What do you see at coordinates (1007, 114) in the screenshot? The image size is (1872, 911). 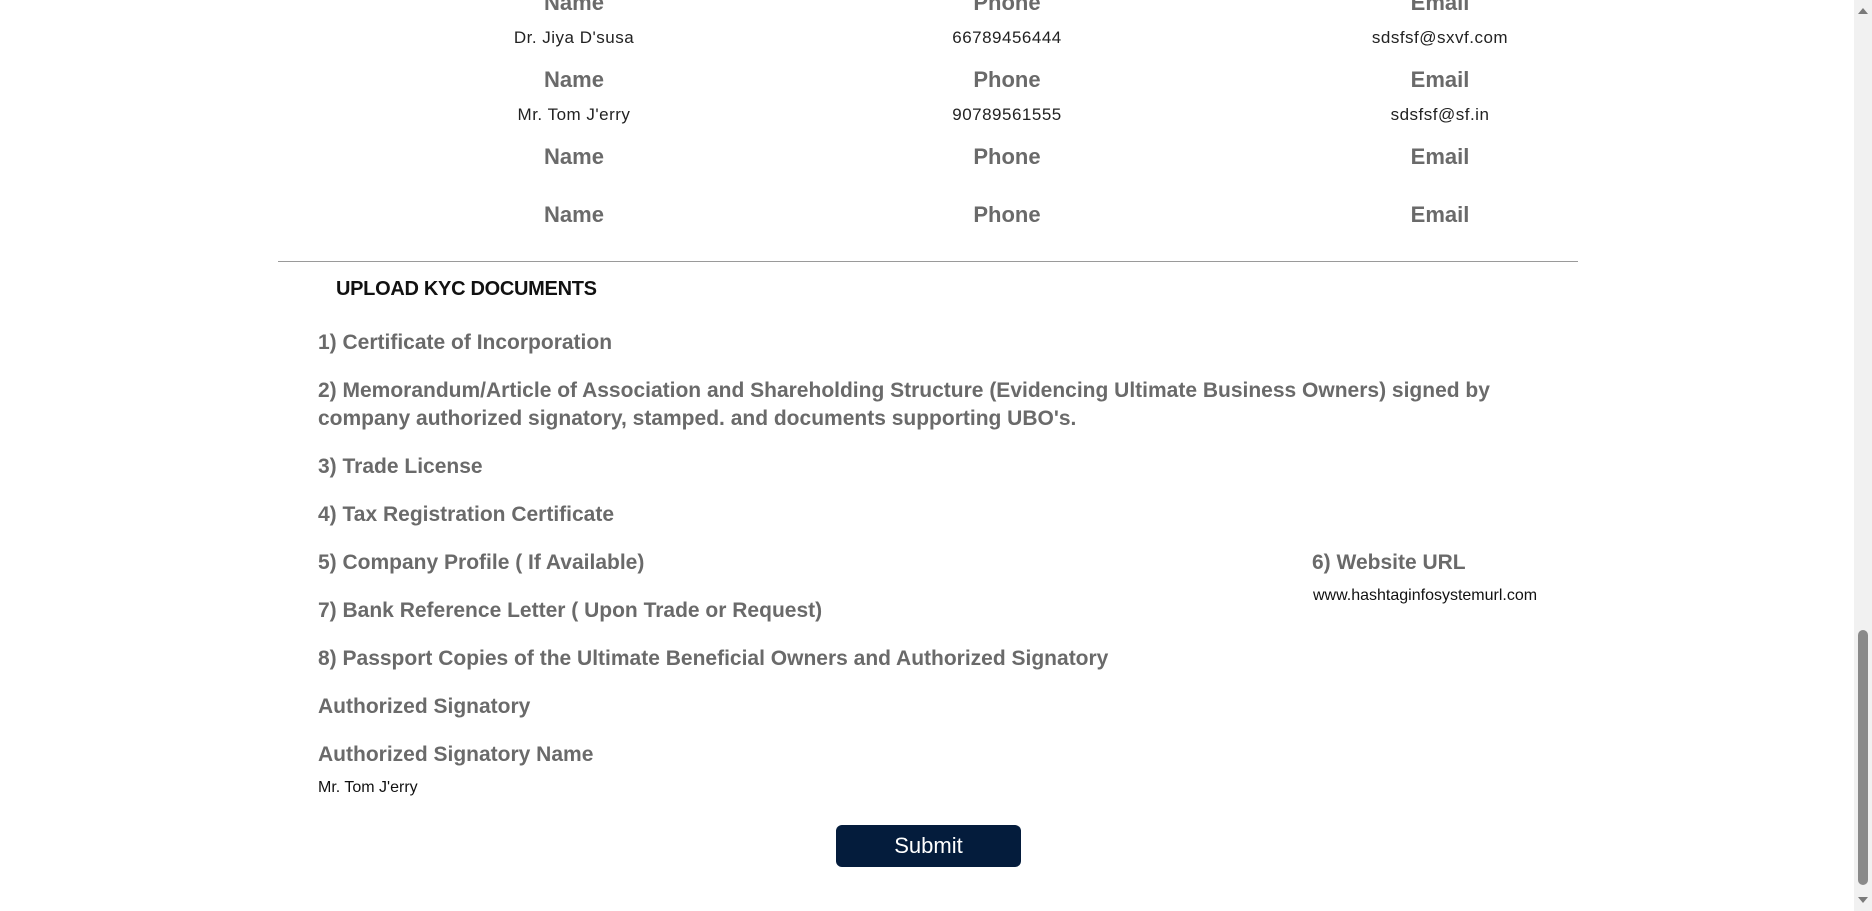 I see `contact-phone-value: 90789561555` at bounding box center [1007, 114].